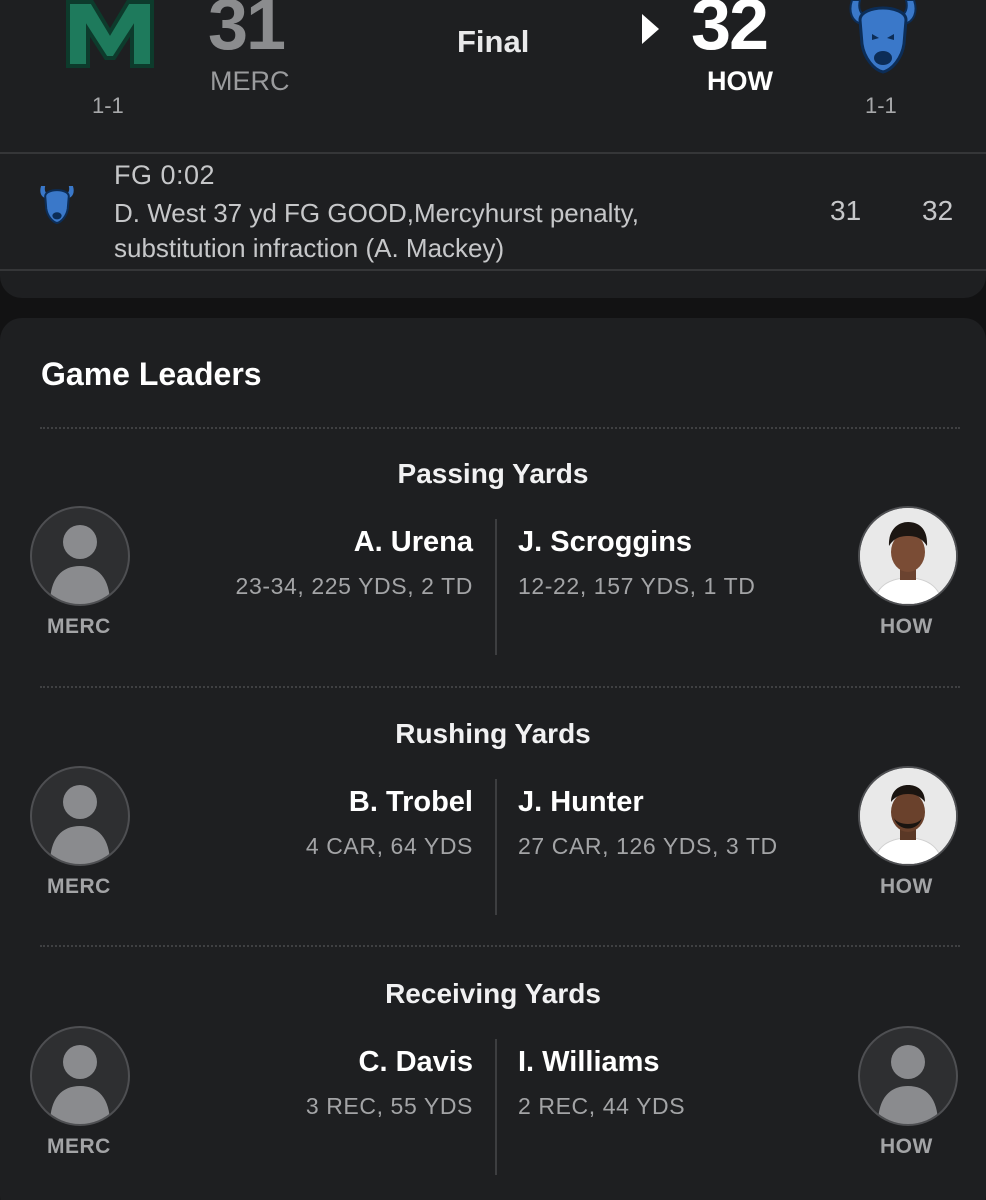 The height and width of the screenshot is (1200, 986). Describe the element at coordinates (740, 81) in the screenshot. I see `away-team-abbr: HOW` at that location.